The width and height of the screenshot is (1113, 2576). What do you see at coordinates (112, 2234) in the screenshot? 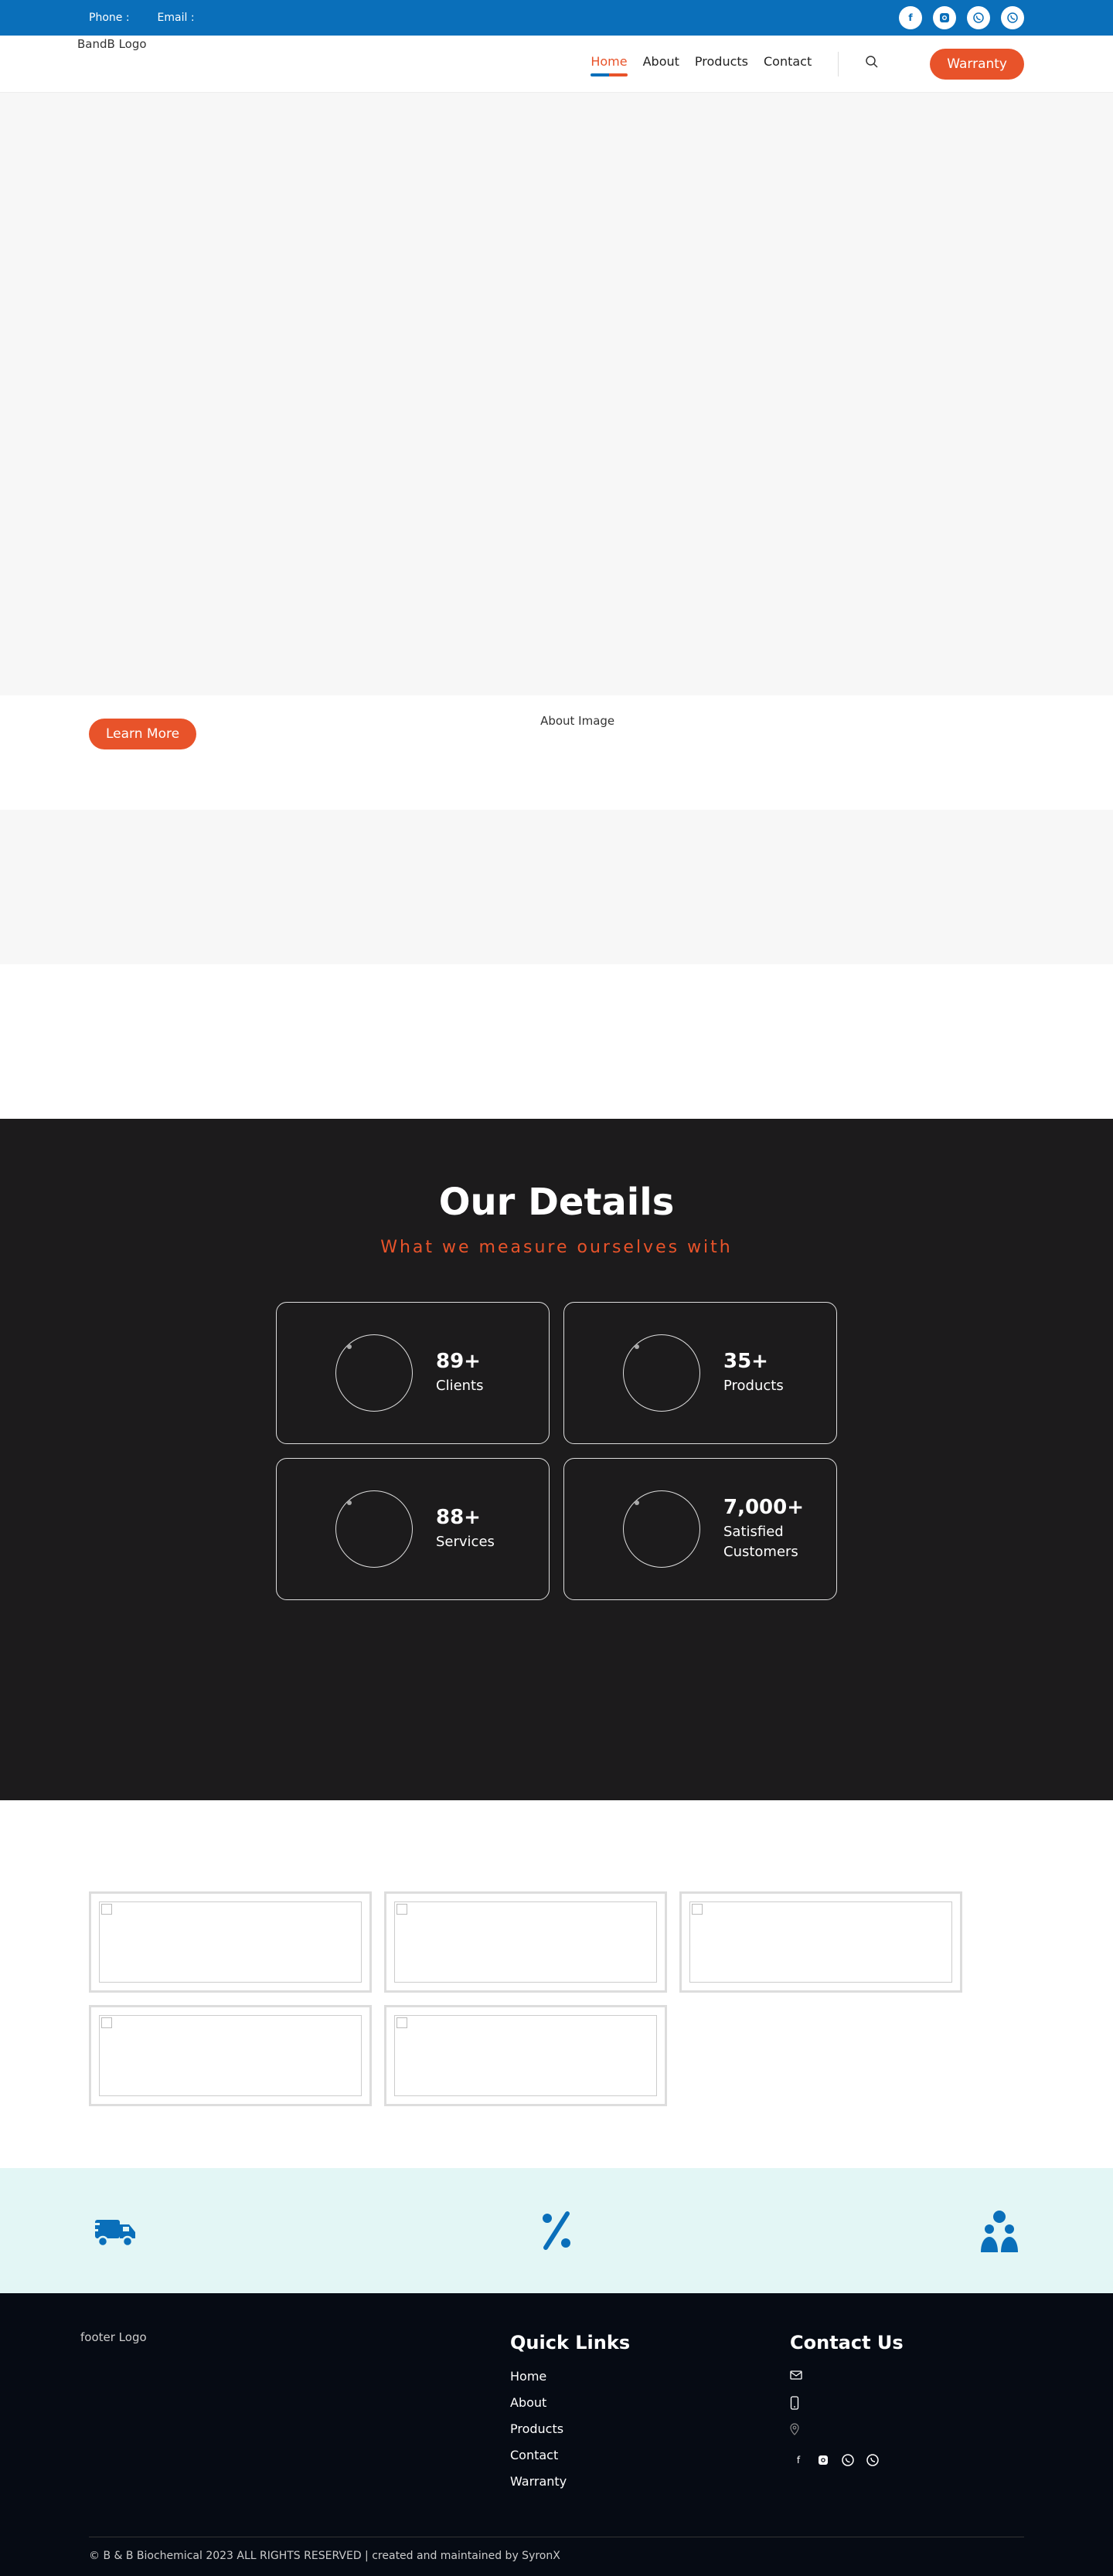
I see `delivery-truck-icon` at bounding box center [112, 2234].